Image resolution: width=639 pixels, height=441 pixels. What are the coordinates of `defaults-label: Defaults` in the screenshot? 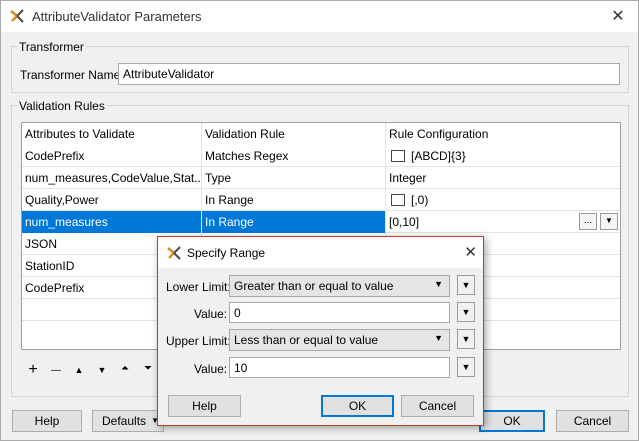 It's located at (124, 421).